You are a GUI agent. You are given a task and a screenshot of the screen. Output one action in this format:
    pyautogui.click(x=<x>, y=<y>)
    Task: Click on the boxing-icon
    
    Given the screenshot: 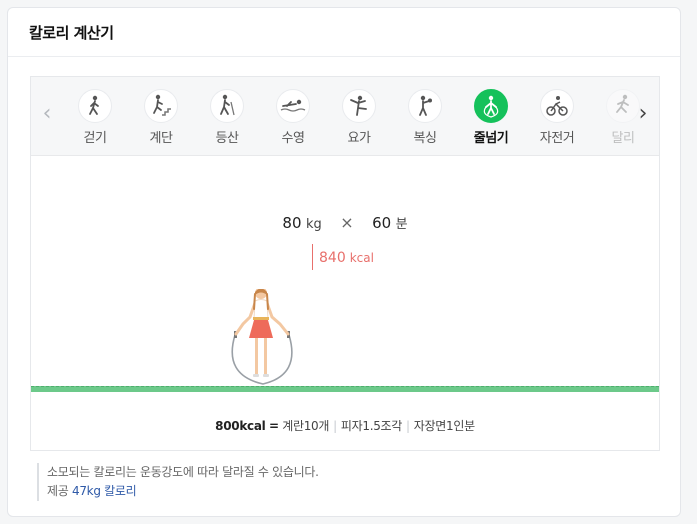 What is the action you would take?
    pyautogui.click(x=425, y=106)
    